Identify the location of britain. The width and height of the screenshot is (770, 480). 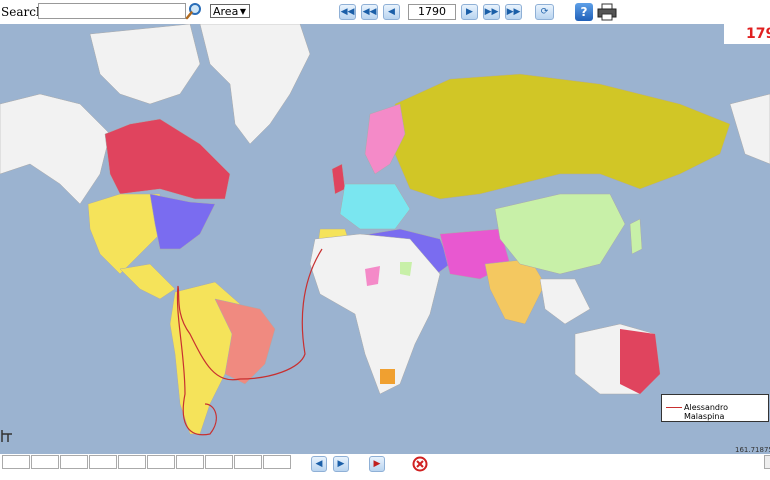
(338, 179).